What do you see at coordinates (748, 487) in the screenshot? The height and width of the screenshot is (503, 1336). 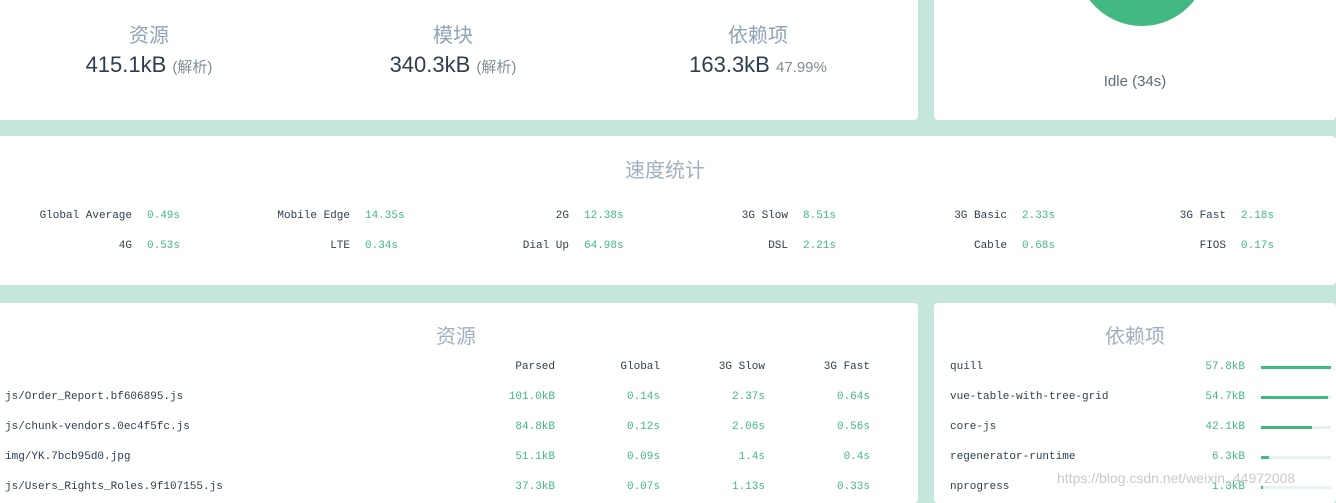 I see `asset-cell: 1.13s` at bounding box center [748, 487].